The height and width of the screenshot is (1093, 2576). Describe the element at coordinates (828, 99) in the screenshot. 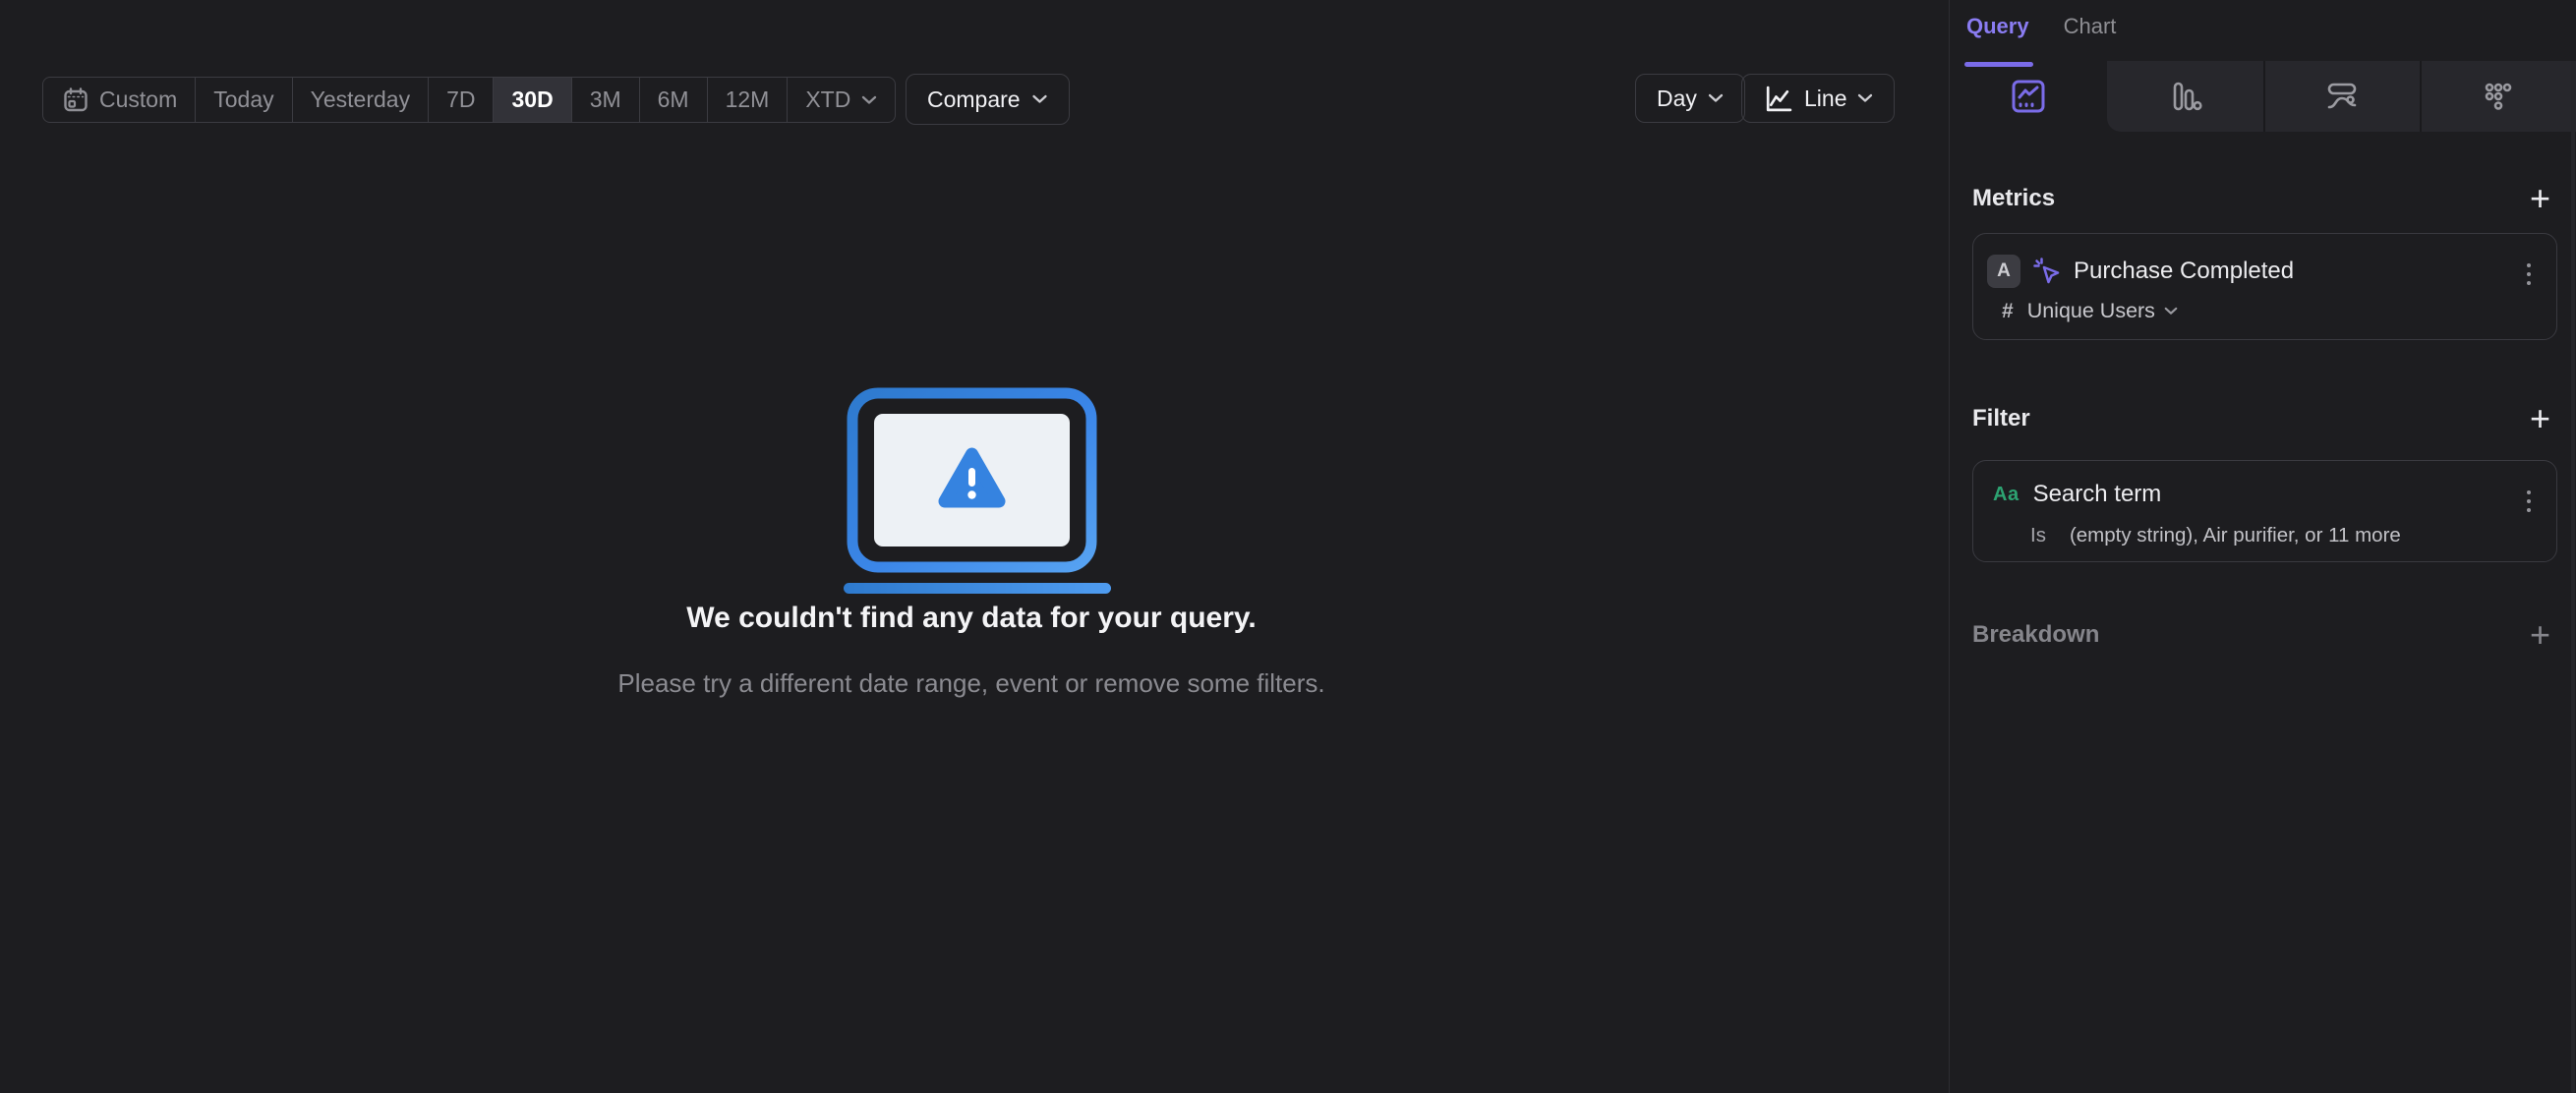

I see `date-range-label: XTD` at that location.